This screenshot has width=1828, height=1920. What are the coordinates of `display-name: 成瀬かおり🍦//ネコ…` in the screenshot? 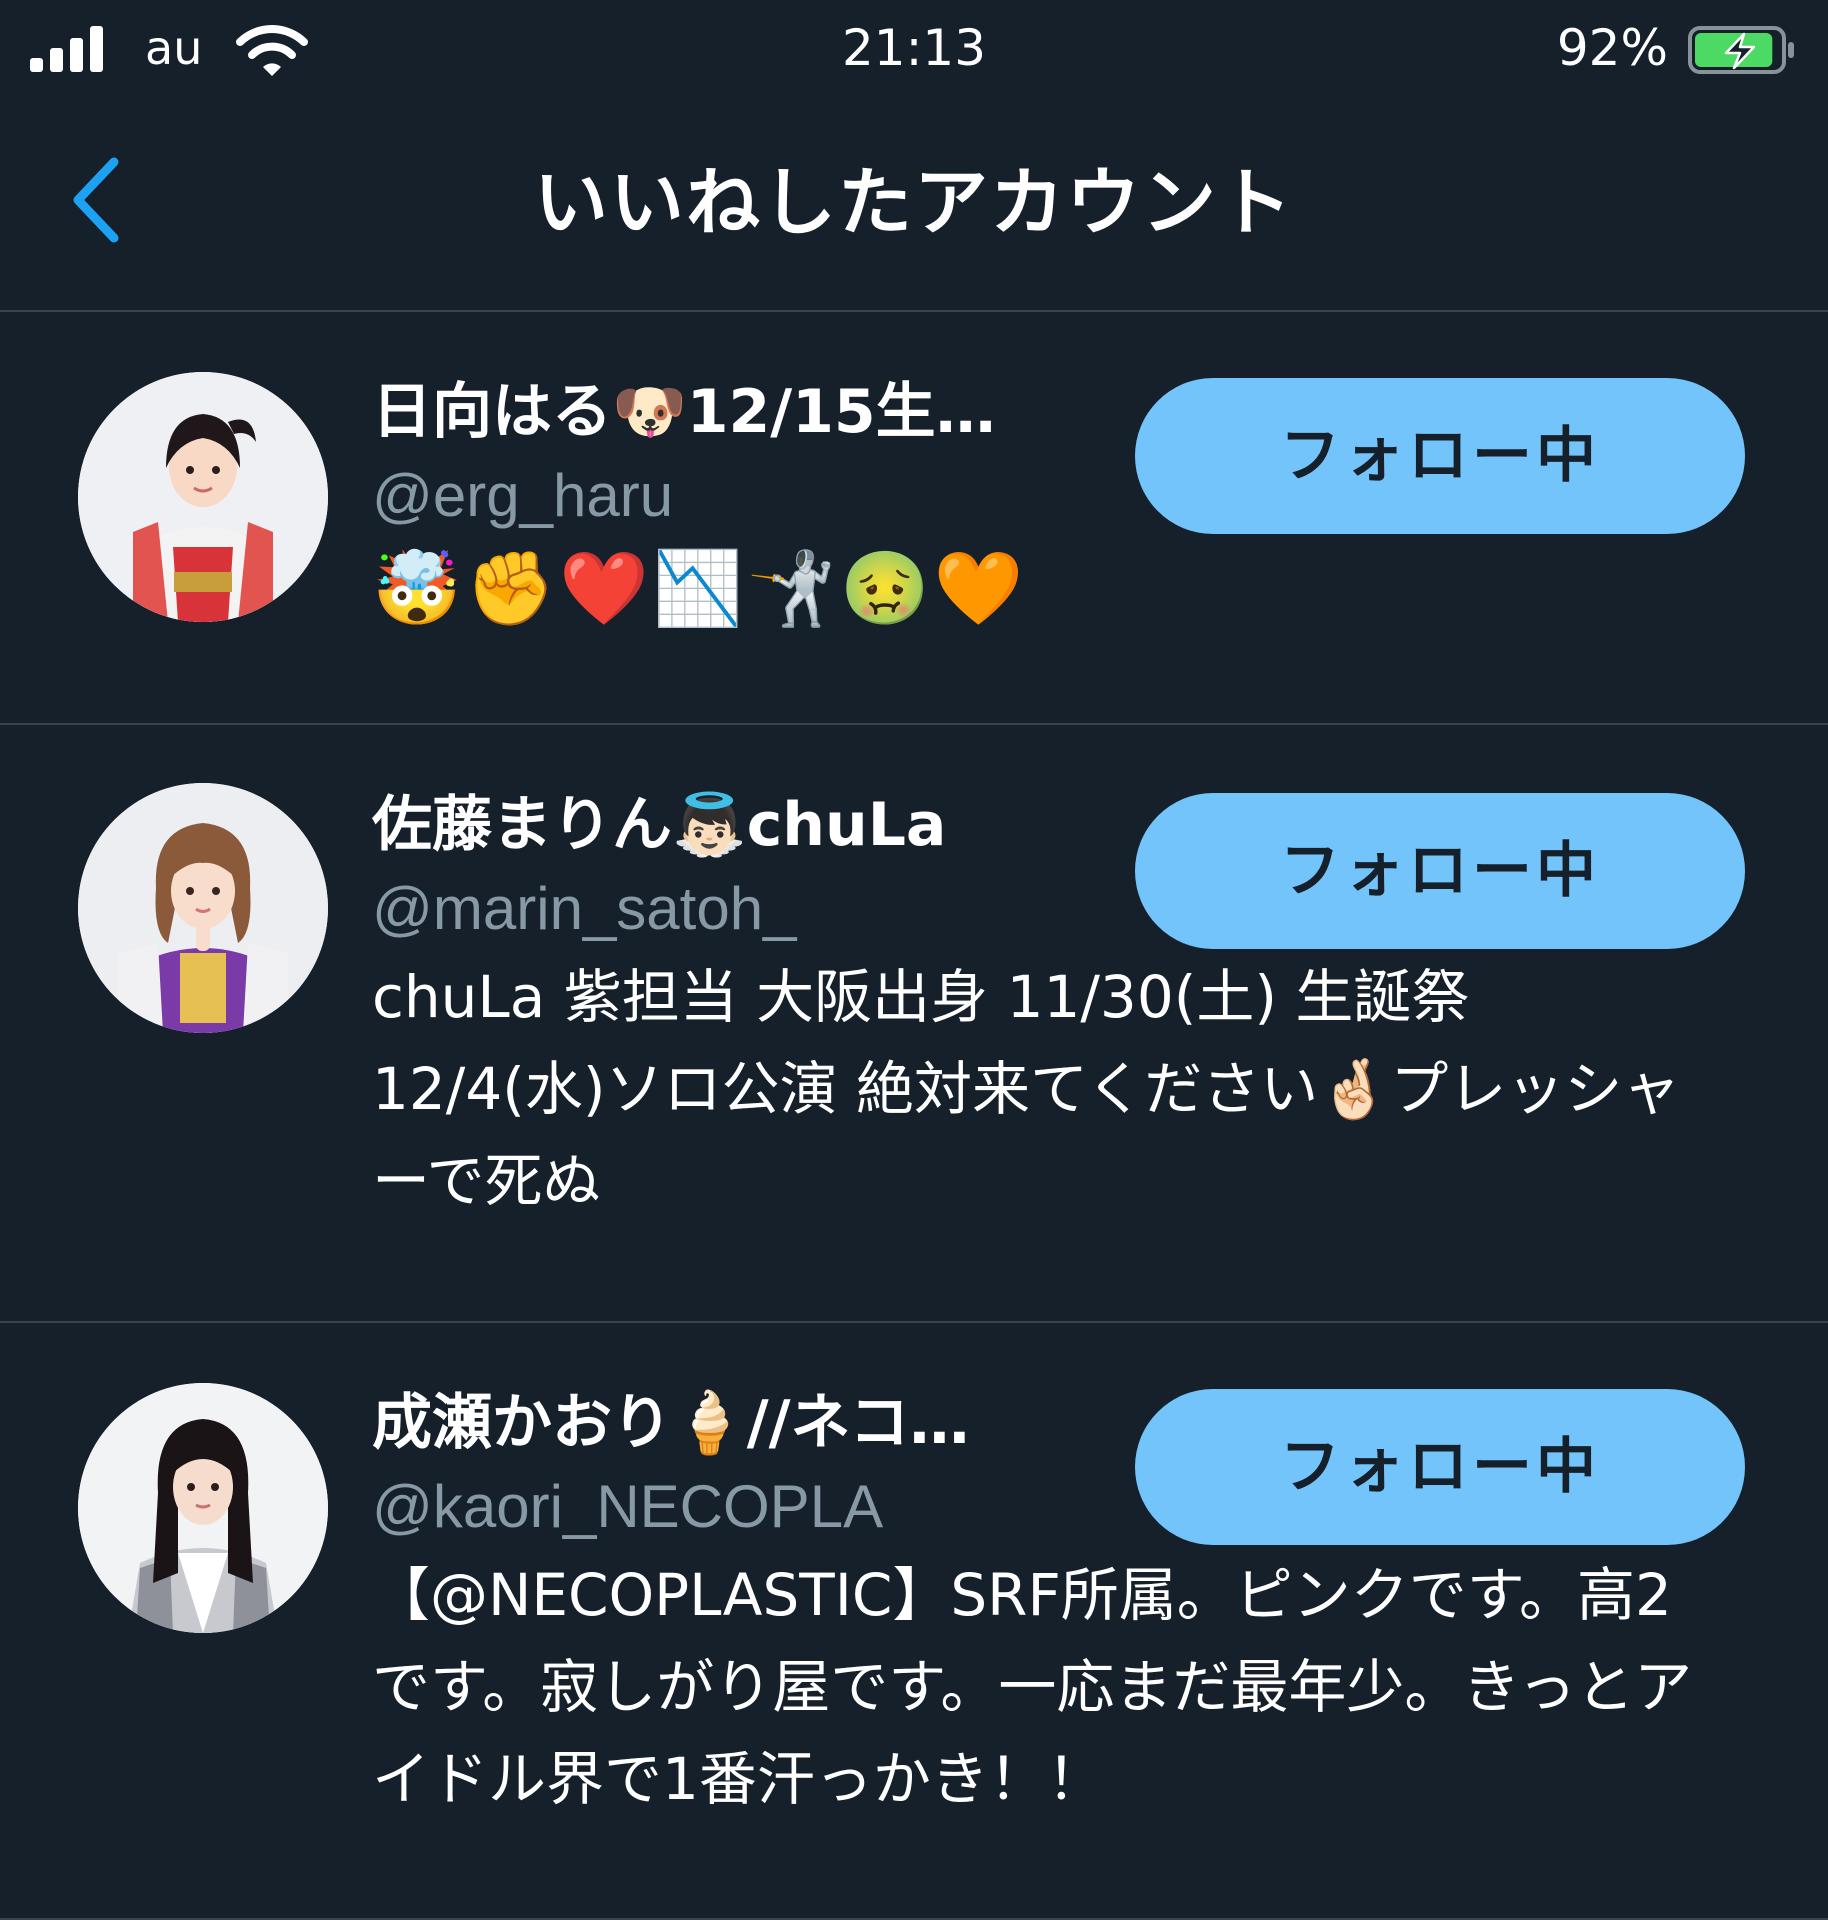 It's located at (671, 1423).